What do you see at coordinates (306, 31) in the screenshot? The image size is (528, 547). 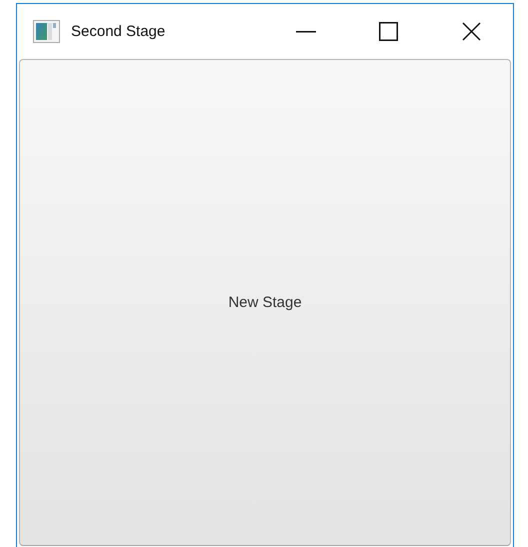 I see `minimize-icon` at bounding box center [306, 31].